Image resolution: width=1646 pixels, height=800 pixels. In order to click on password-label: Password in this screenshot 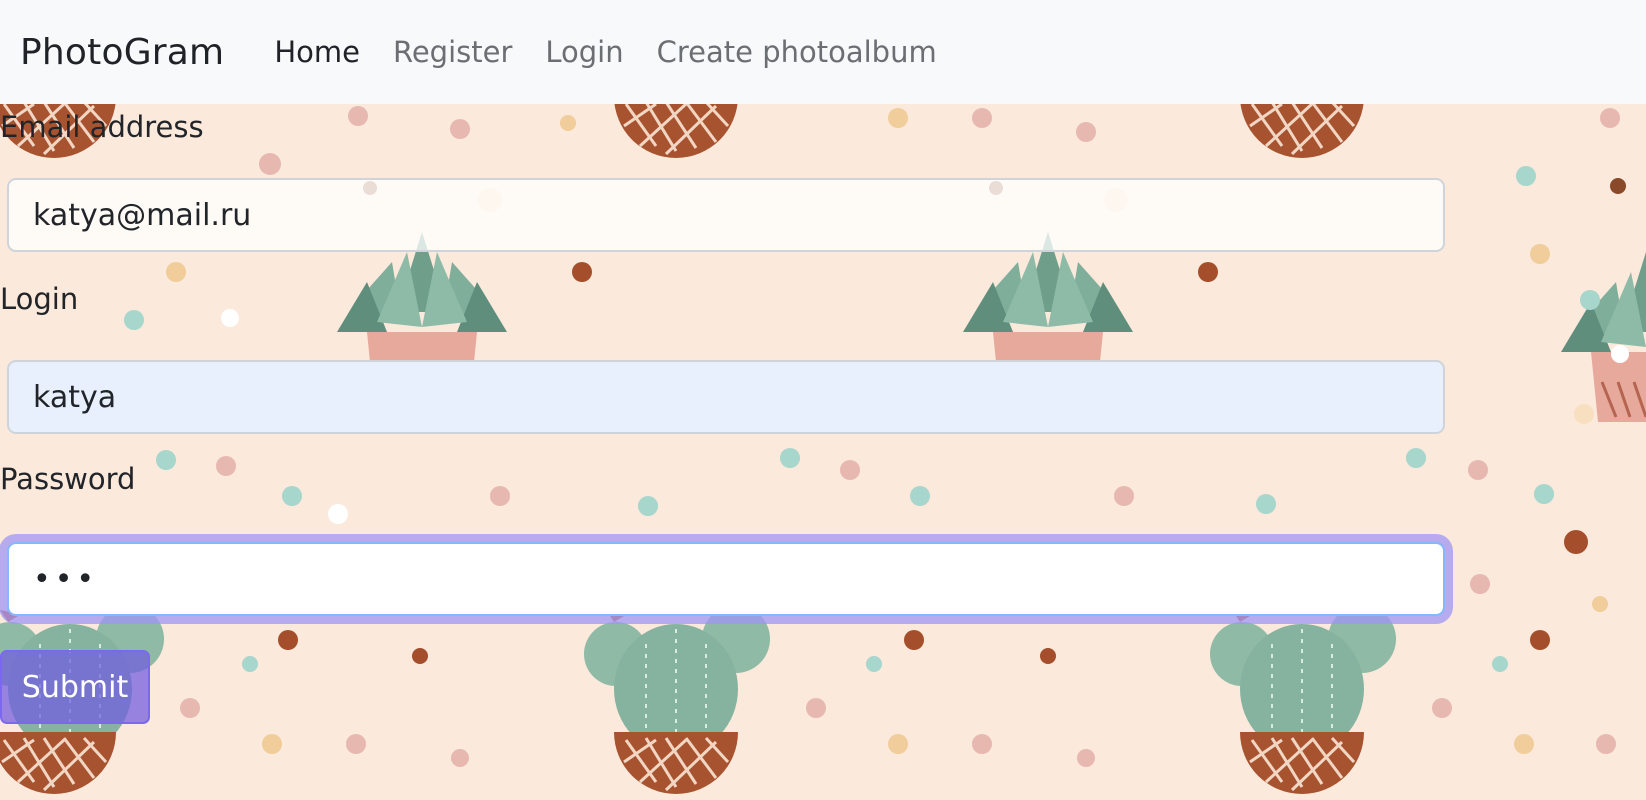, I will do `click(68, 479)`.